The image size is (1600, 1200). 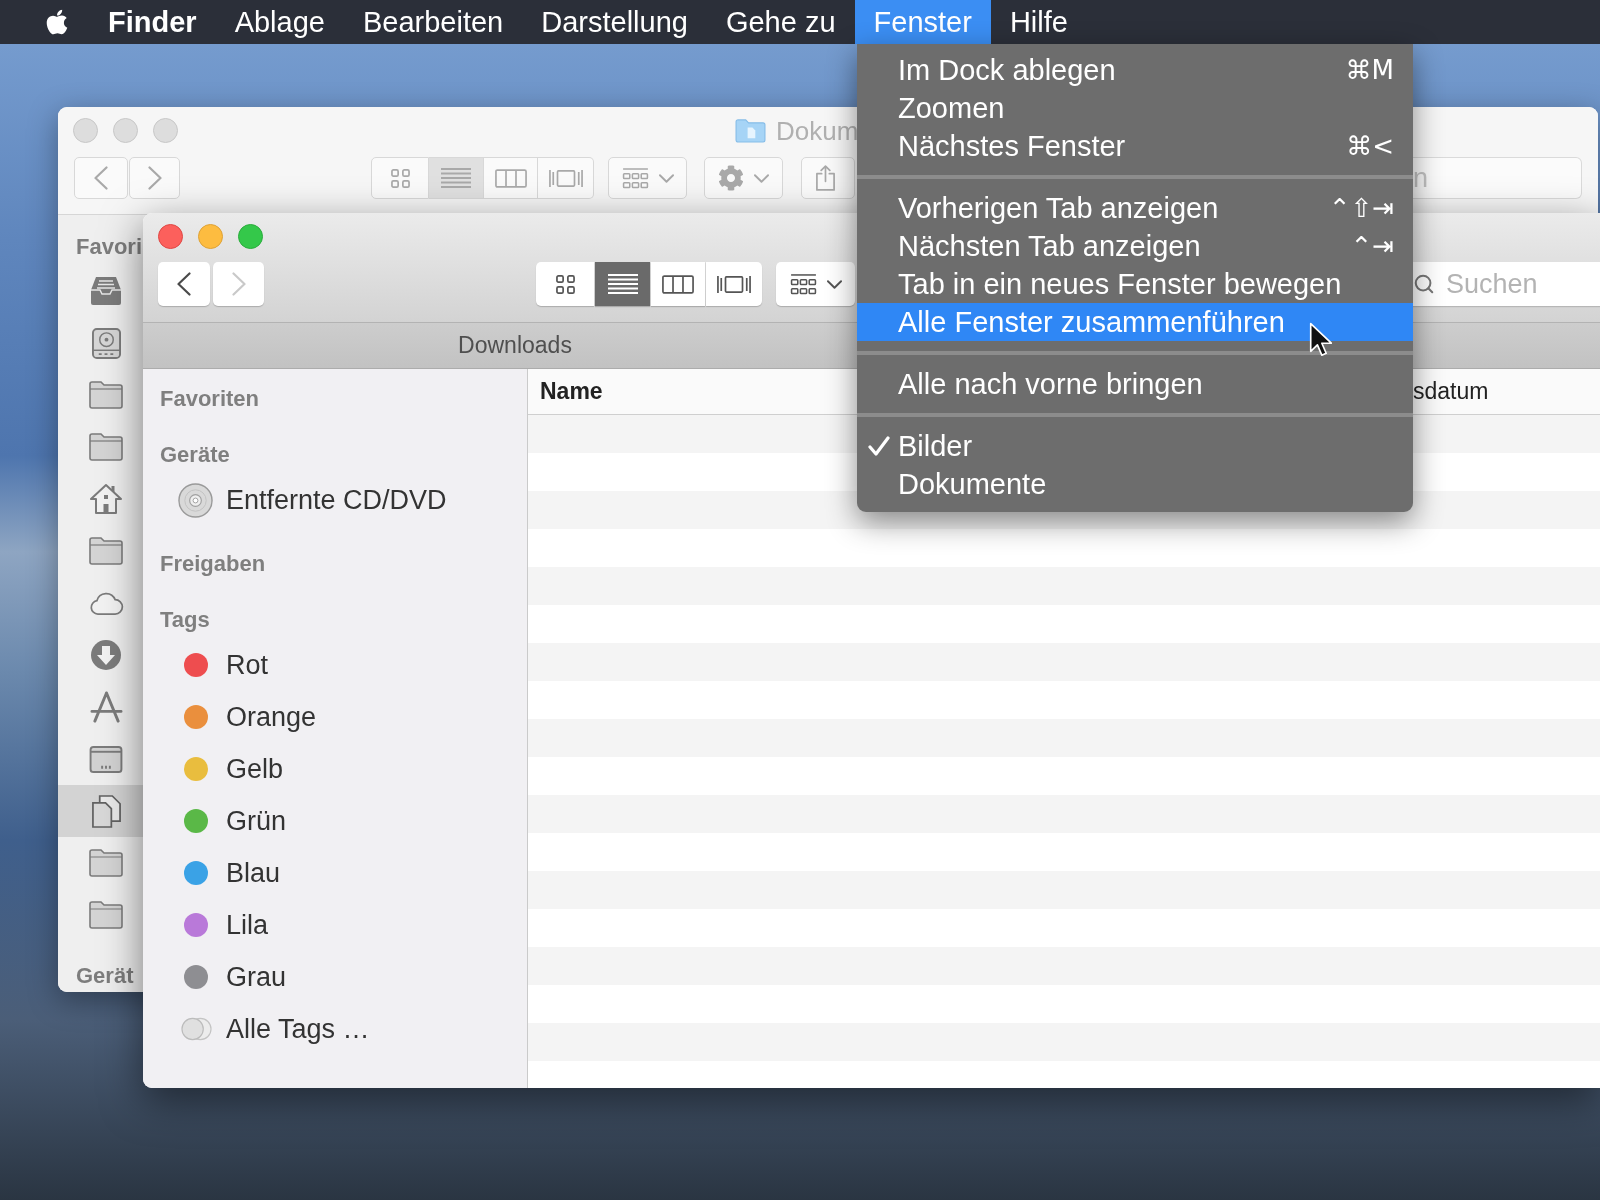 What do you see at coordinates (1320, 339) in the screenshot?
I see `mouse-pointer-icon` at bounding box center [1320, 339].